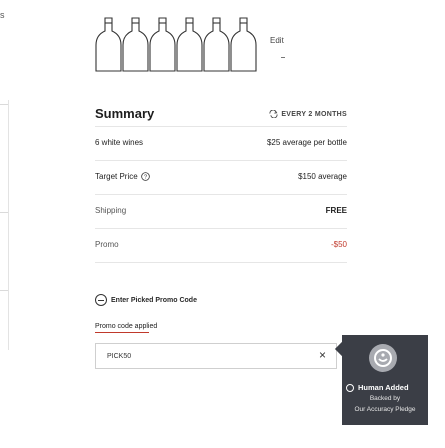  I want to click on backed-by-text: Backed by, so click(385, 398).